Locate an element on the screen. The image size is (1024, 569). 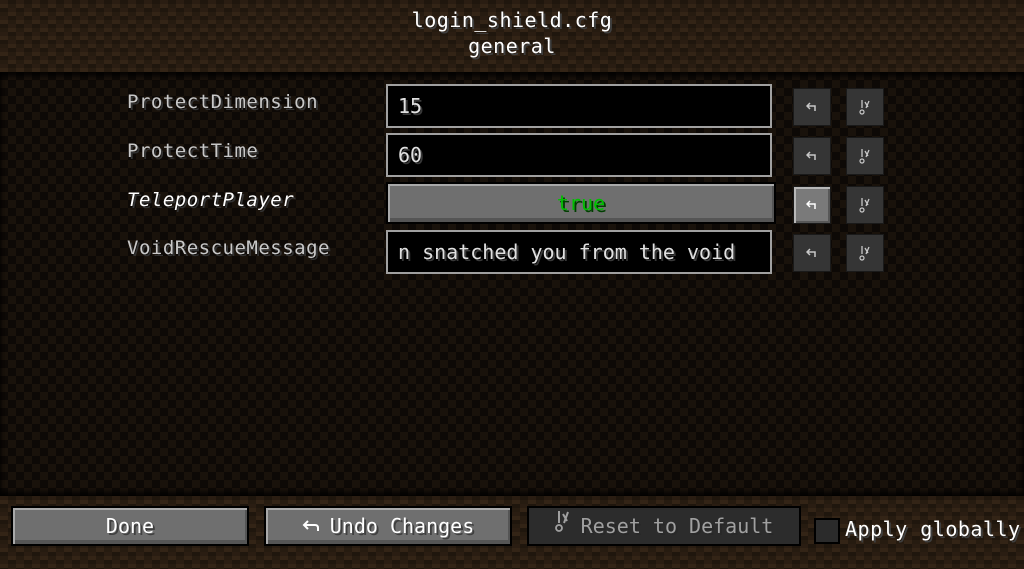
entry-label: ProtectTime is located at coordinates (193, 151).